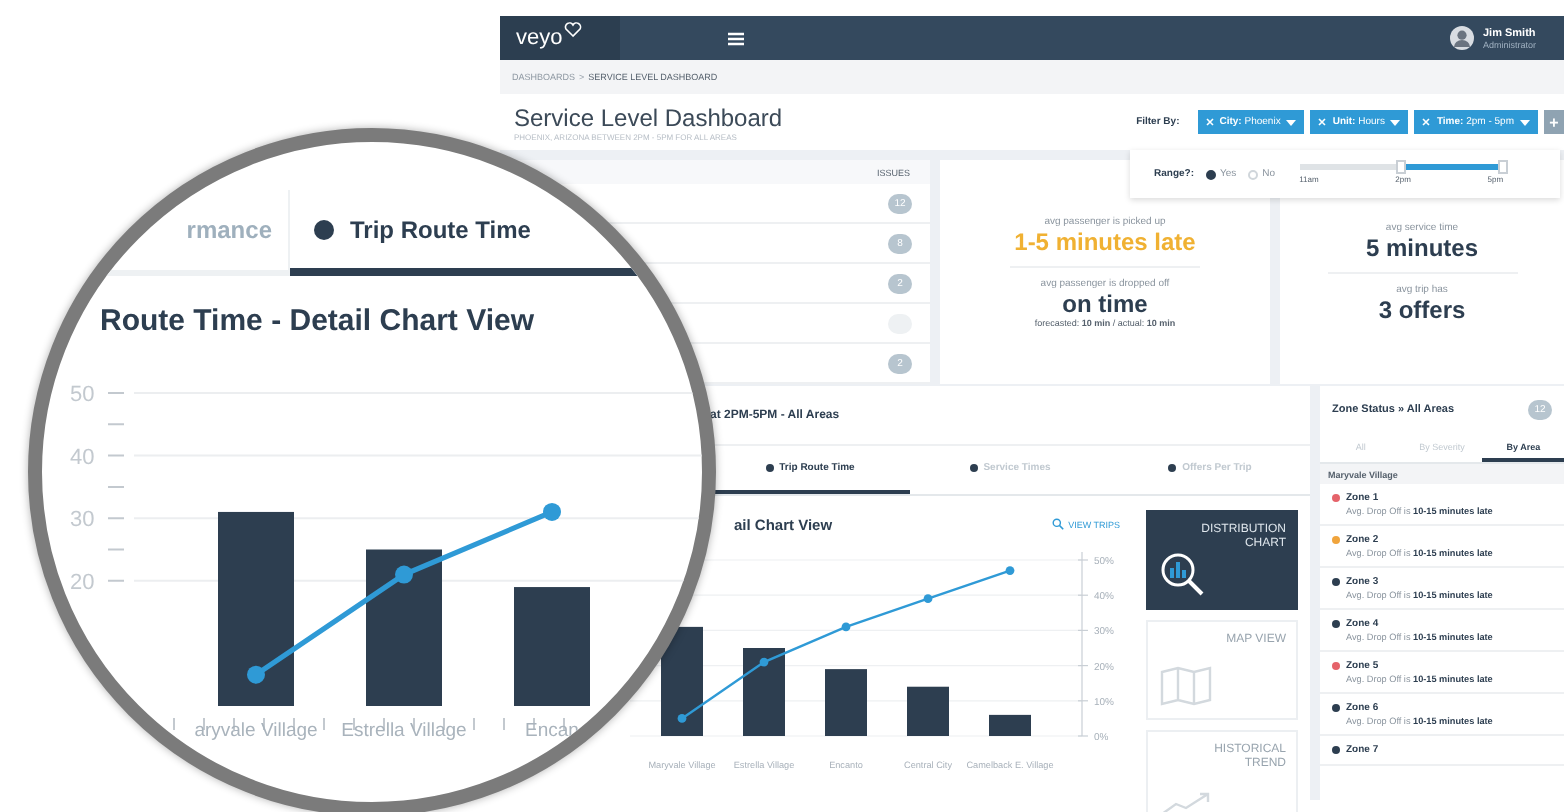  Describe the element at coordinates (1401, 167) in the screenshot. I see `range-slider` at that location.